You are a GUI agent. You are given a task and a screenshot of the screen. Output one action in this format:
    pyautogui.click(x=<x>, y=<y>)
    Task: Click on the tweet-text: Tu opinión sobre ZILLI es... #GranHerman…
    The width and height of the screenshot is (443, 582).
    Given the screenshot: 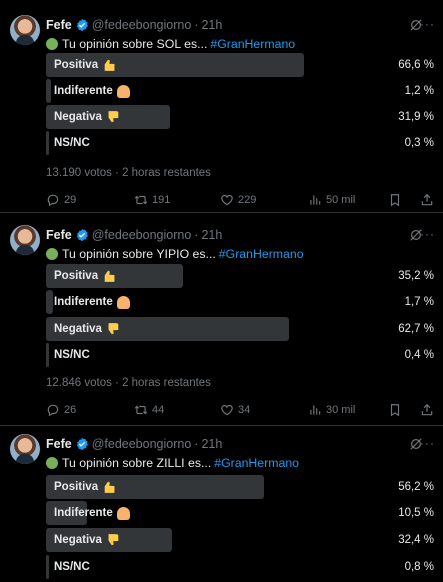 What is the action you would take?
    pyautogui.click(x=172, y=463)
    